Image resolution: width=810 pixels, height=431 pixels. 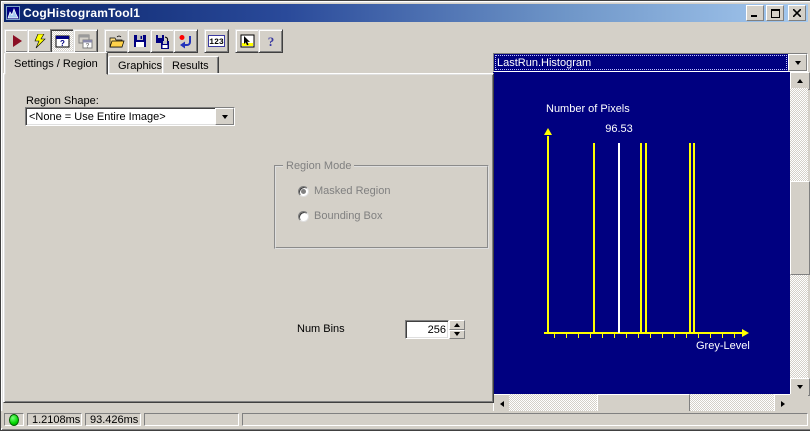 I want to click on region-shape-dropdown-button, so click(x=224, y=116).